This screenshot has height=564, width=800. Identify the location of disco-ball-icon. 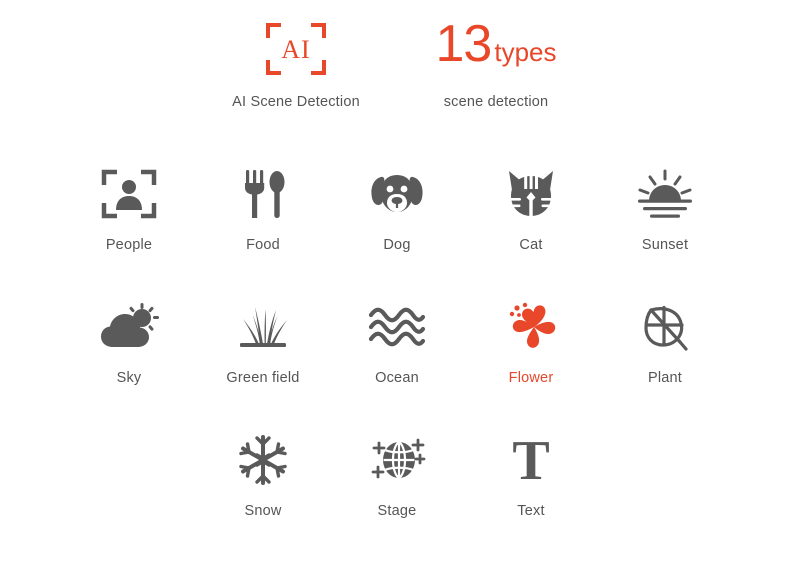
(397, 460).